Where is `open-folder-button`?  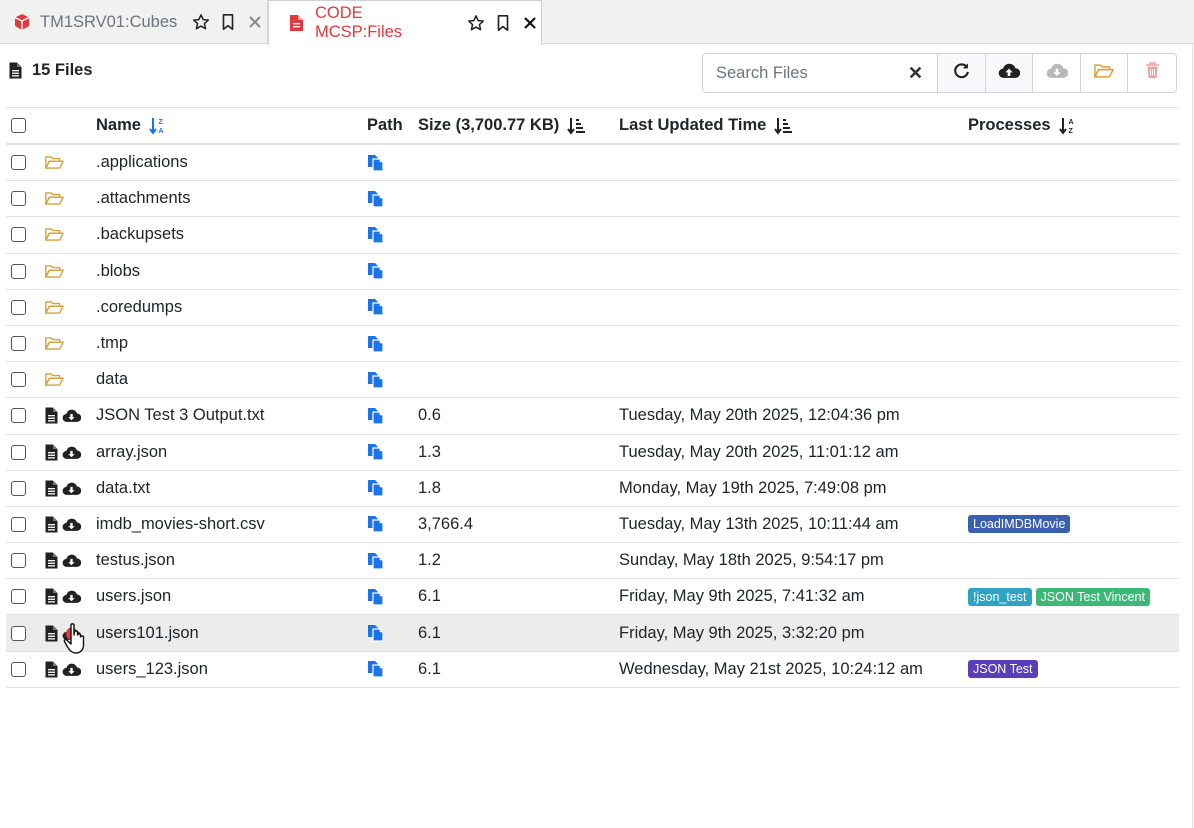 open-folder-button is located at coordinates (1104, 73).